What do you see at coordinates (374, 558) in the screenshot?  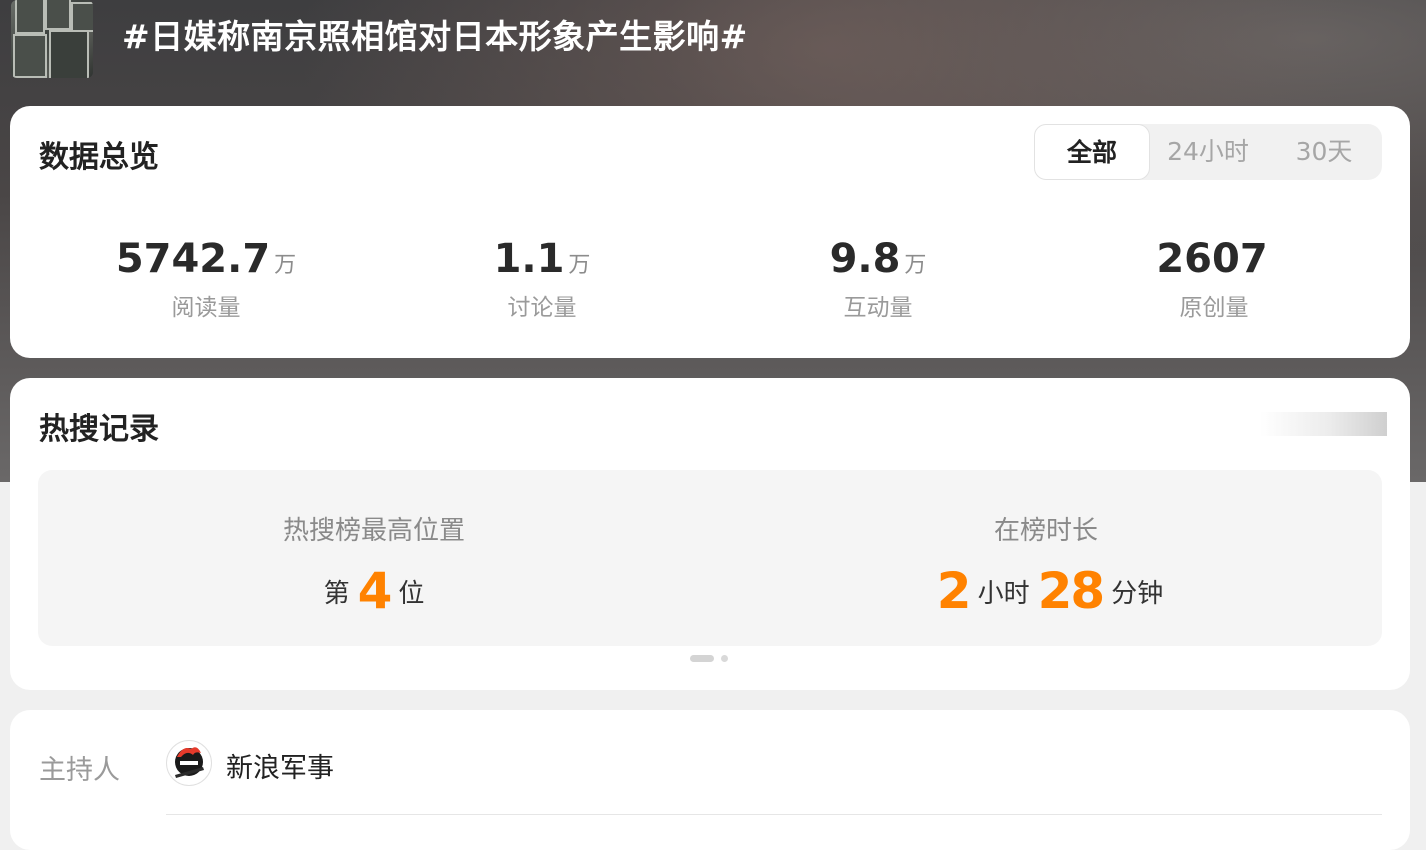 I see `peak-rank-block: 热搜榜最高位置 第4位` at bounding box center [374, 558].